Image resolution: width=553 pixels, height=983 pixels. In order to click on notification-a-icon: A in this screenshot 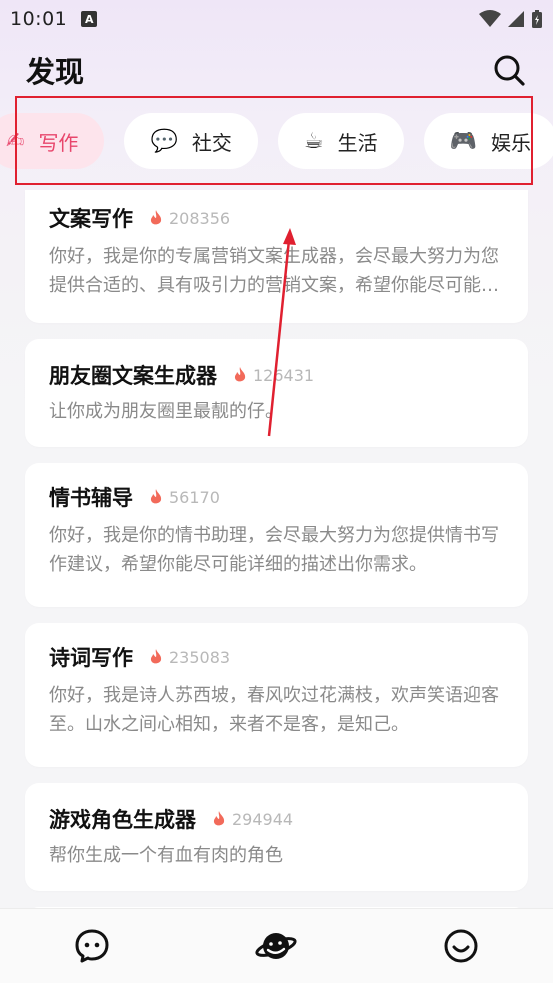, I will do `click(89, 19)`.